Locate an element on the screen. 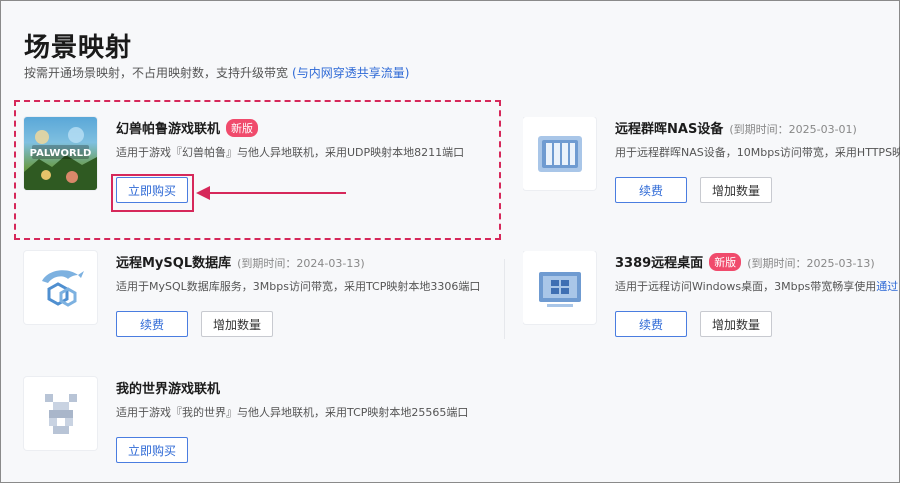  card-title: 远程MySQL数据库 (到期时间：2024-03-13) is located at coordinates (240, 261).